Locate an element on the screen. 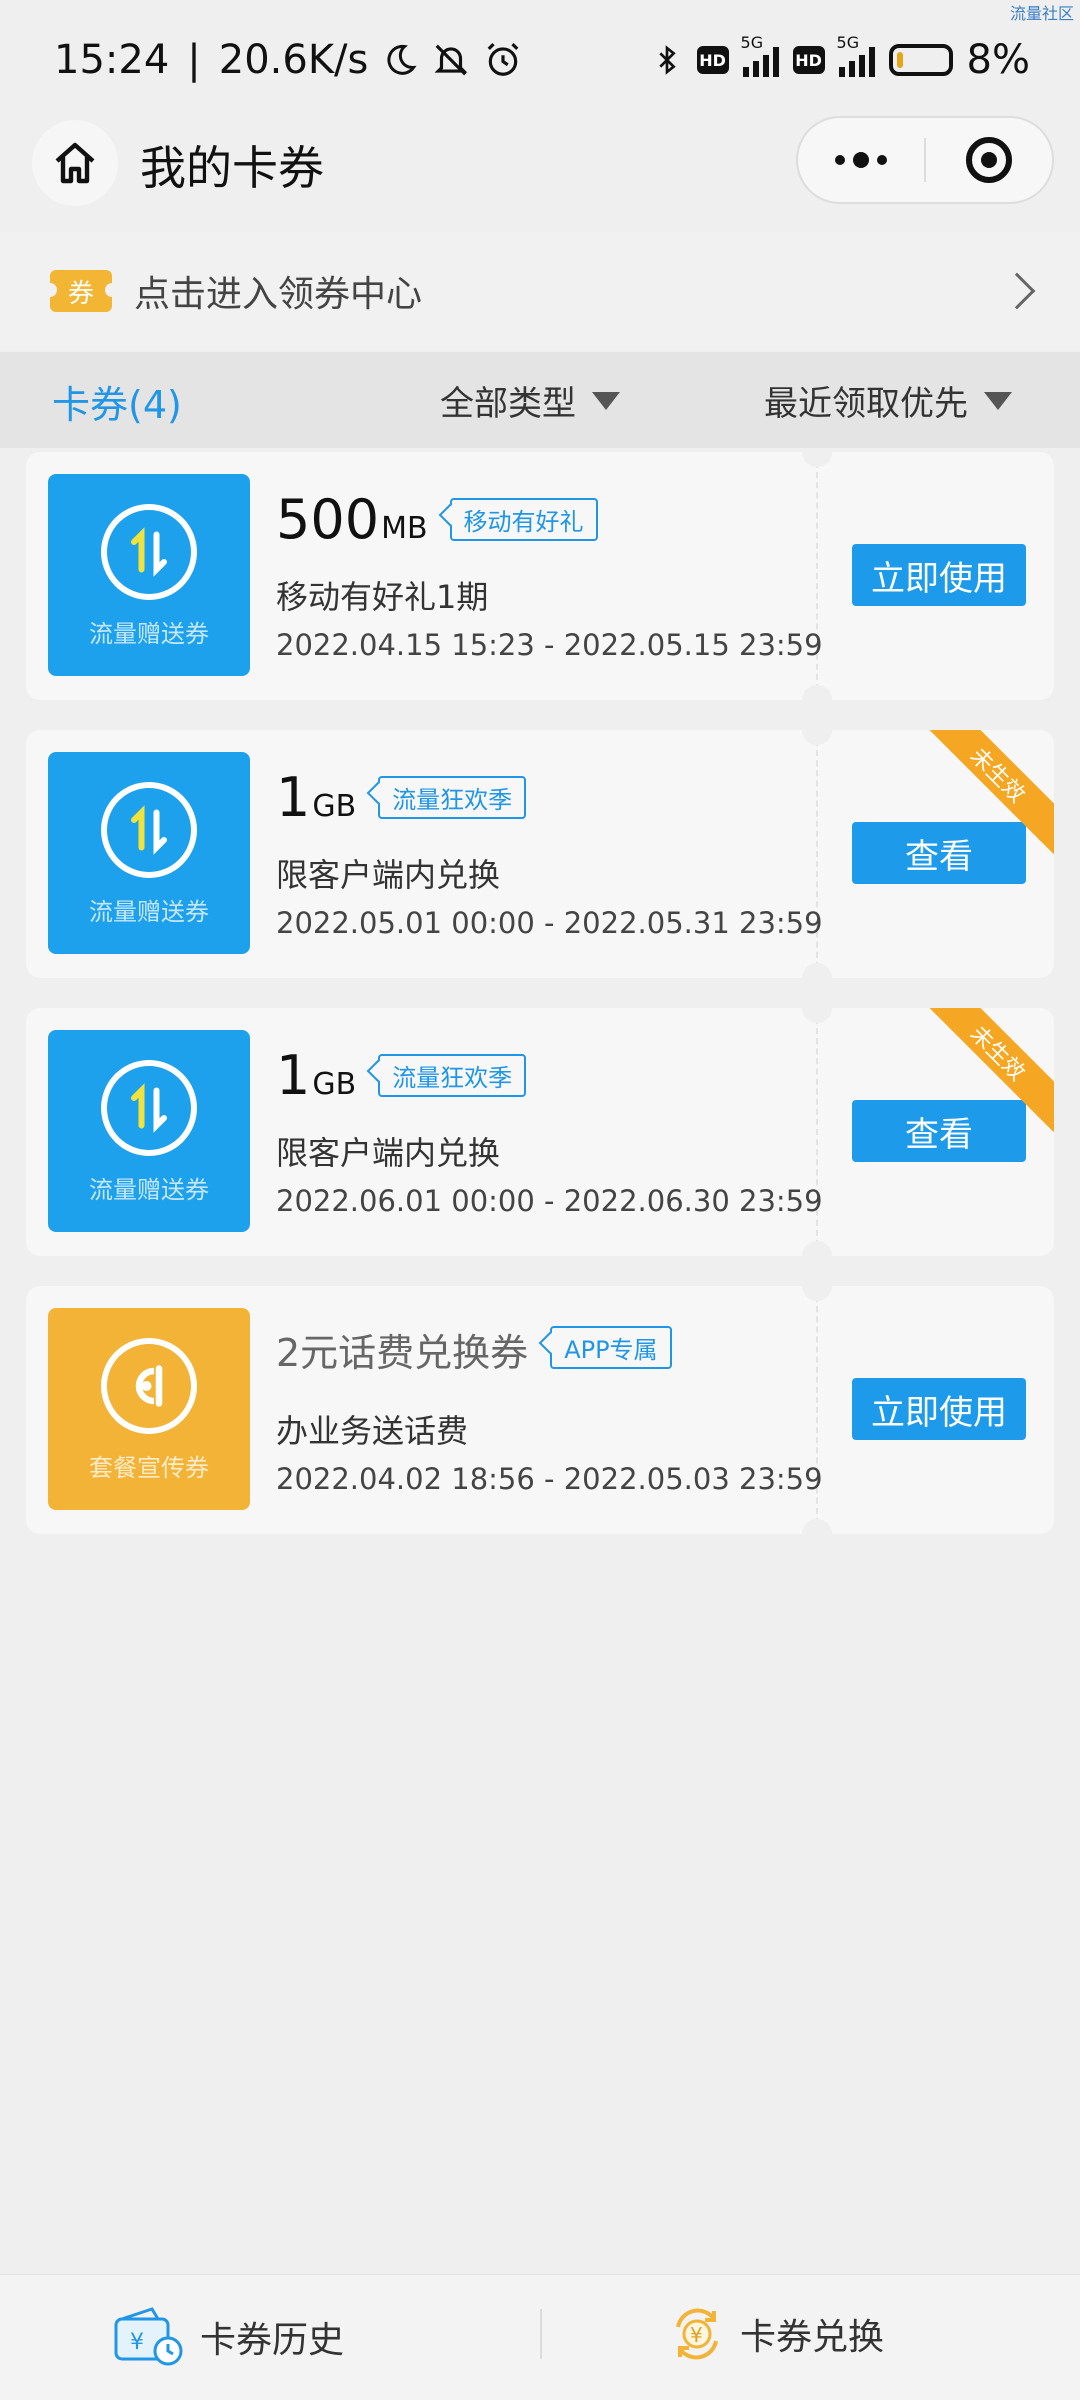 This screenshot has width=1080, height=2400. sort-filter-label: 最近领取优先 is located at coordinates (866, 404).